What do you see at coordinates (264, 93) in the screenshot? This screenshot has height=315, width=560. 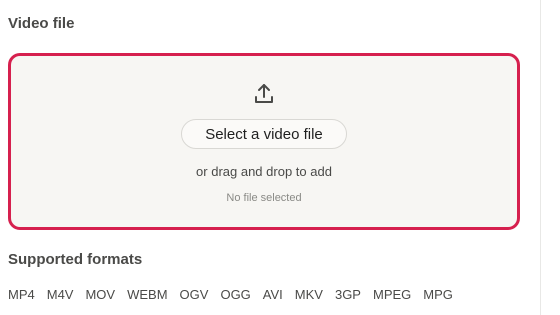 I see `upload-icon` at bounding box center [264, 93].